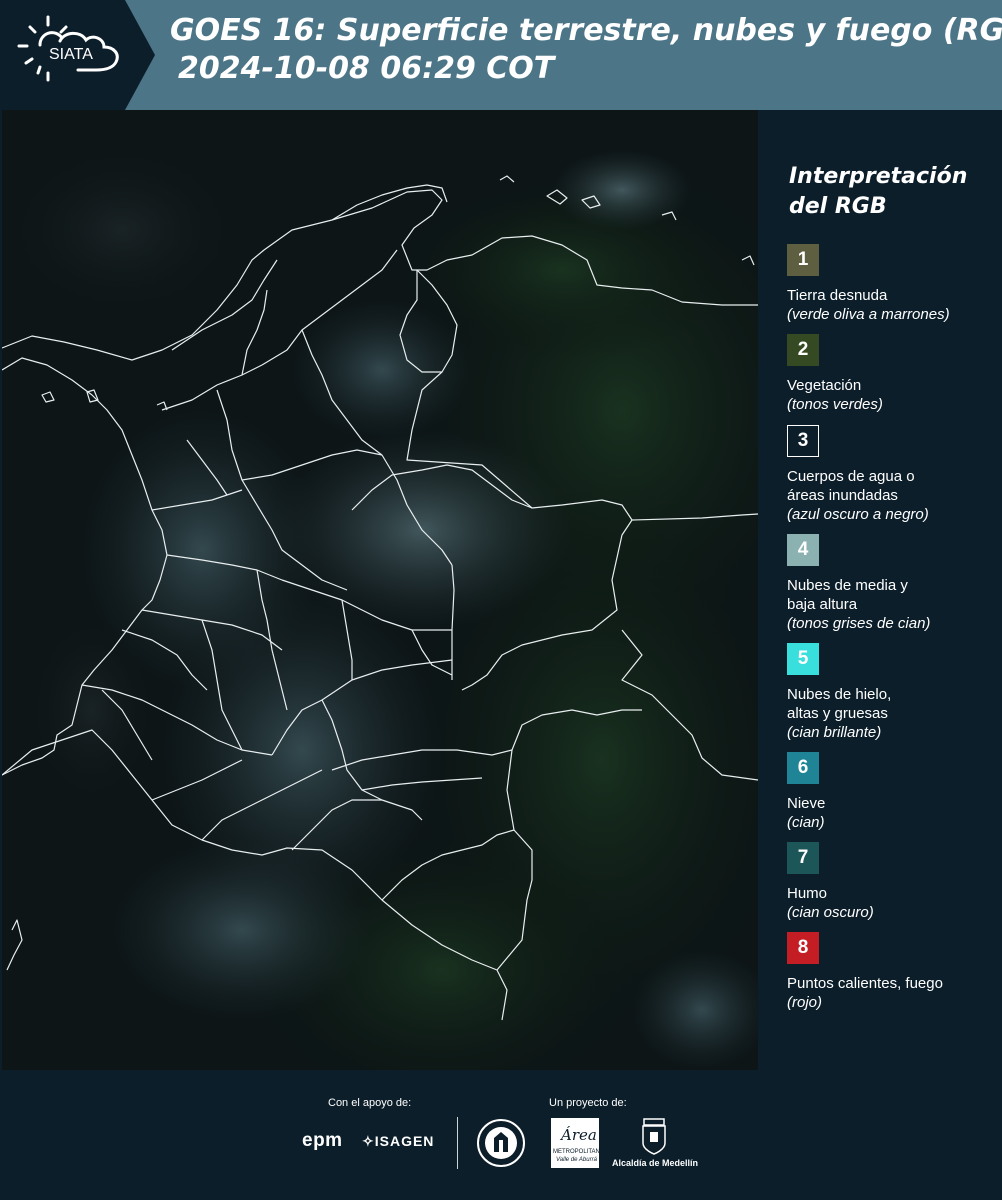 This screenshot has height=1200, width=1002. I want to click on title-datetime: 2024-10-08 06:29 COT, so click(366, 68).